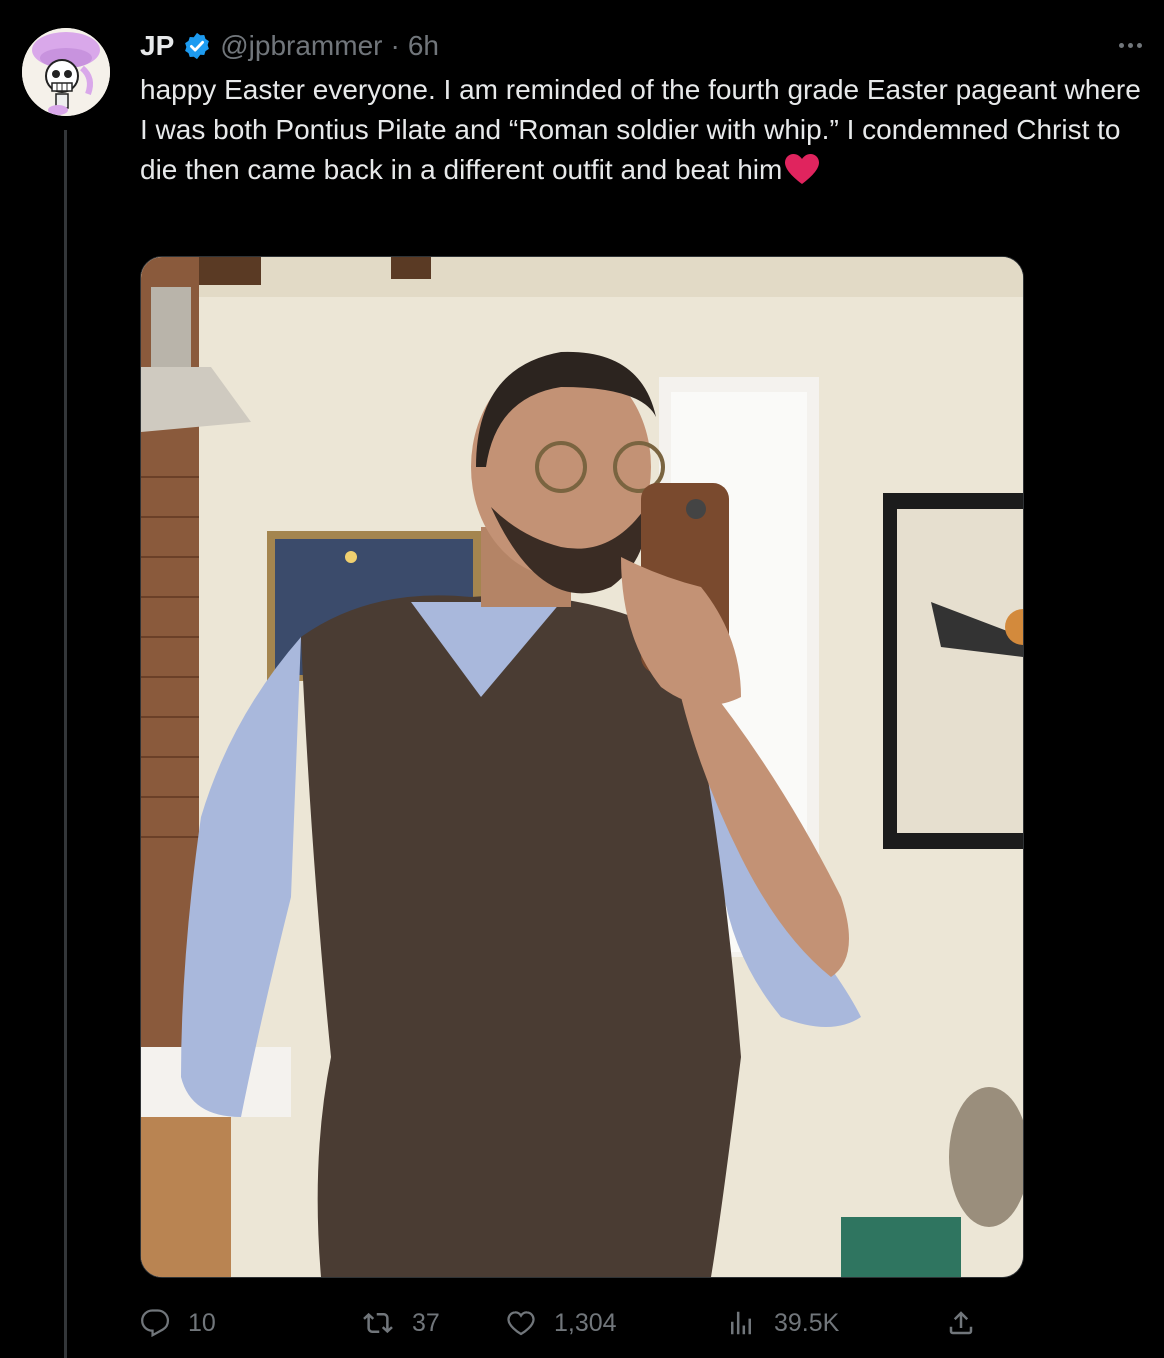 Image resolution: width=1164 pixels, height=1358 pixels. I want to click on skeleton-mariachi-avatar-icon, so click(66, 72).